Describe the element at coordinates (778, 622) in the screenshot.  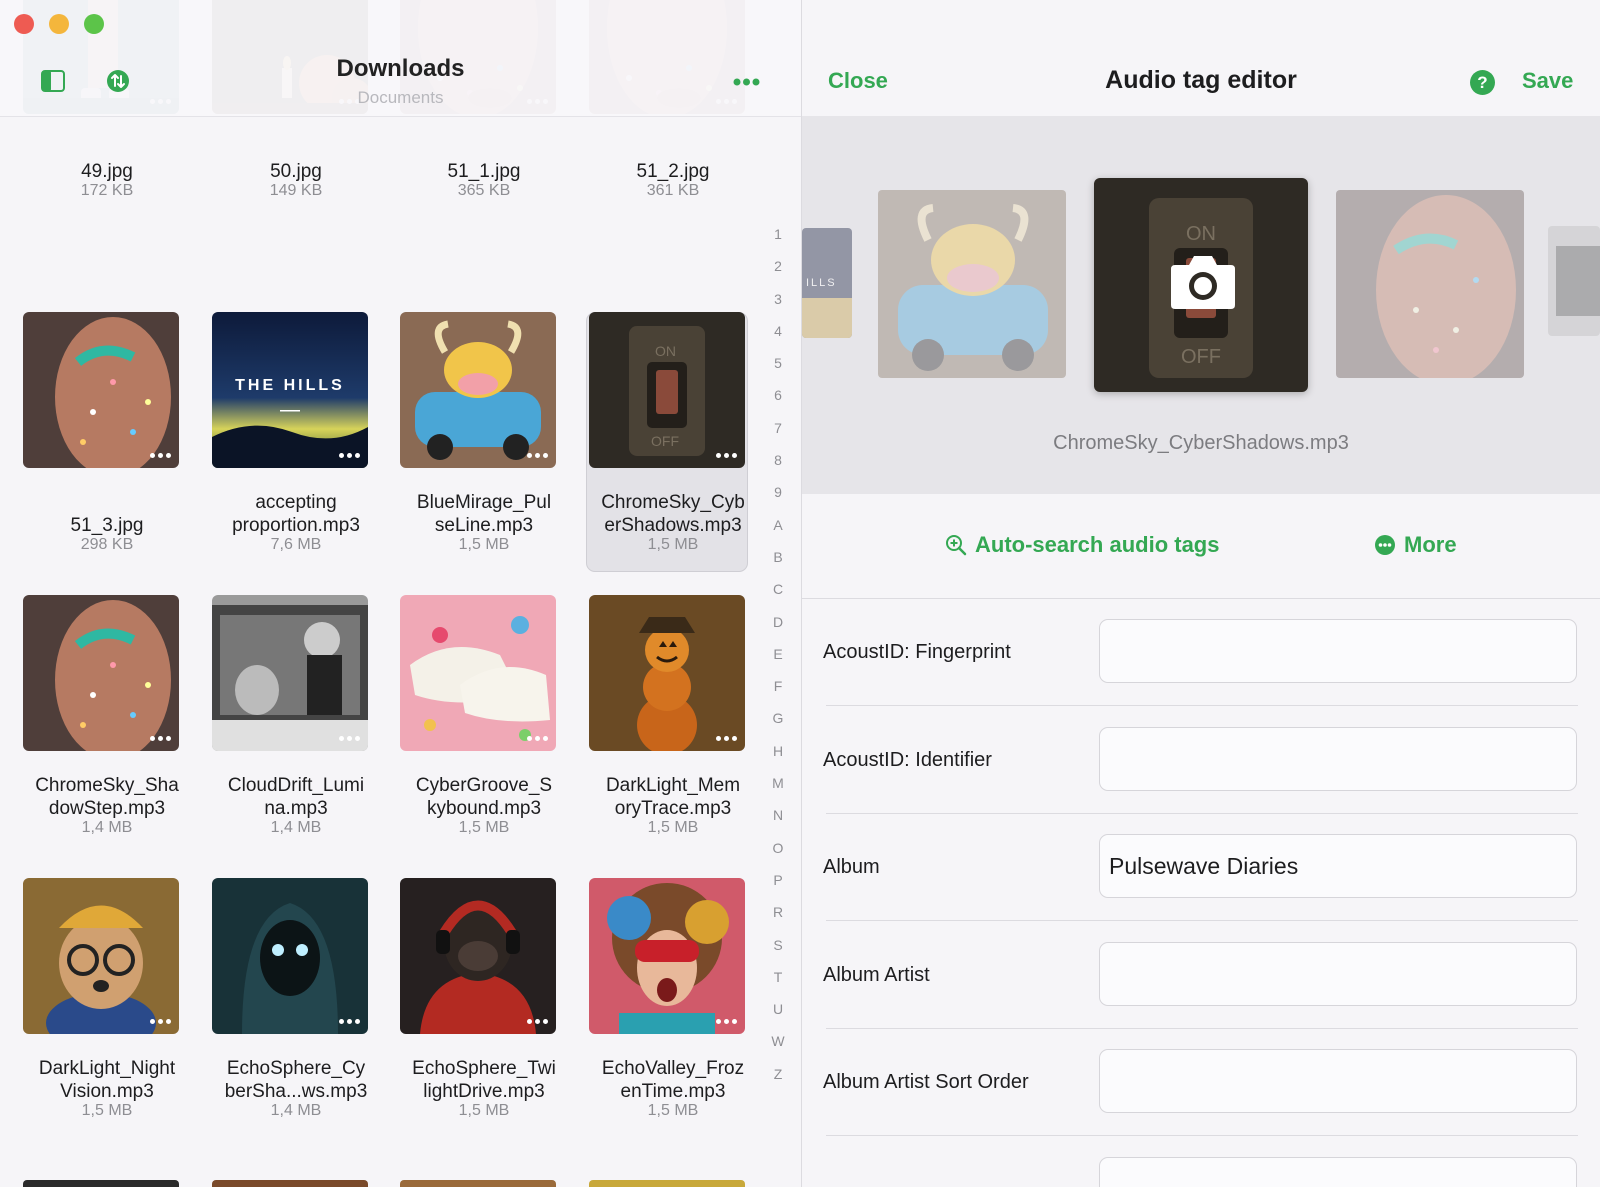
I see `alphabet-index-item: D` at that location.